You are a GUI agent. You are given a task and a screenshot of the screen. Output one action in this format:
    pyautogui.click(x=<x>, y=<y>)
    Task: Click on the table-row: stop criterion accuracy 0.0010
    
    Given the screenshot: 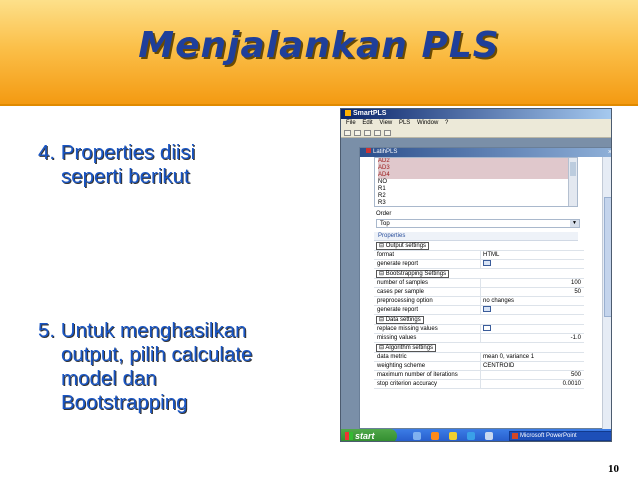 What is the action you would take?
    pyautogui.click(x=479, y=384)
    